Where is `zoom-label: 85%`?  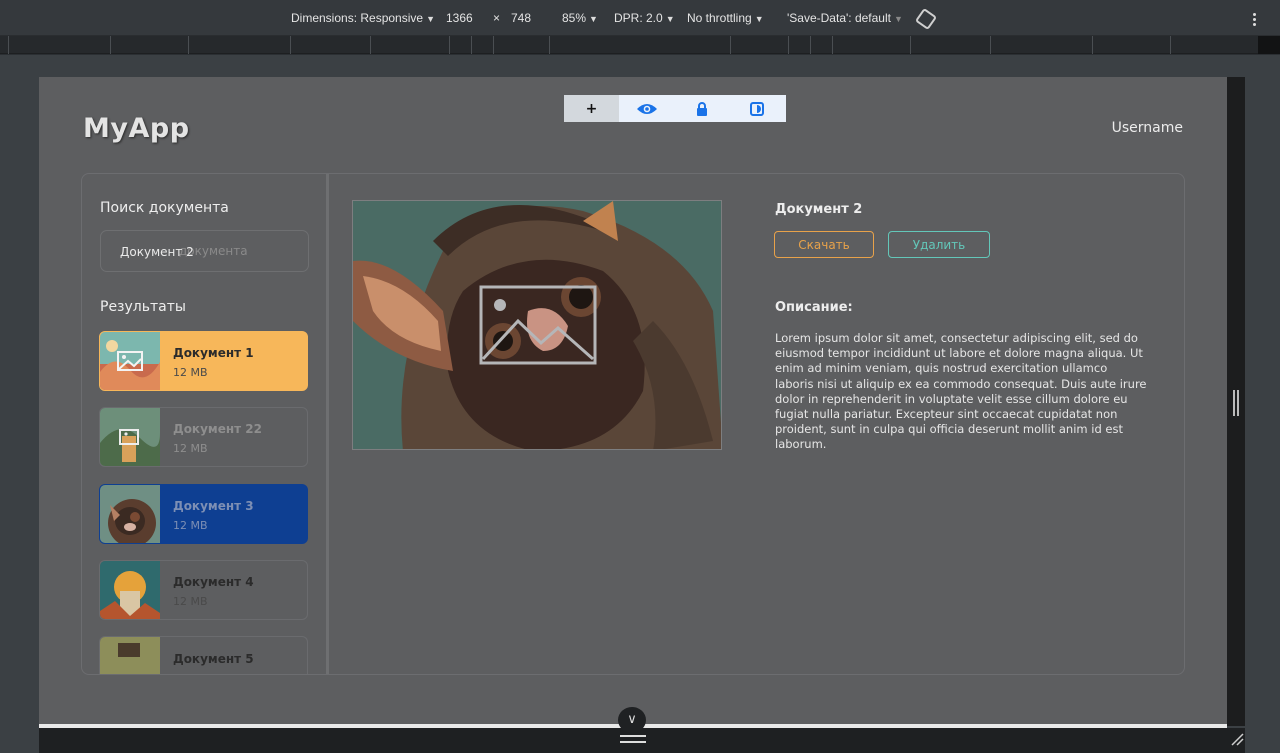 zoom-label: 85% is located at coordinates (574, 18).